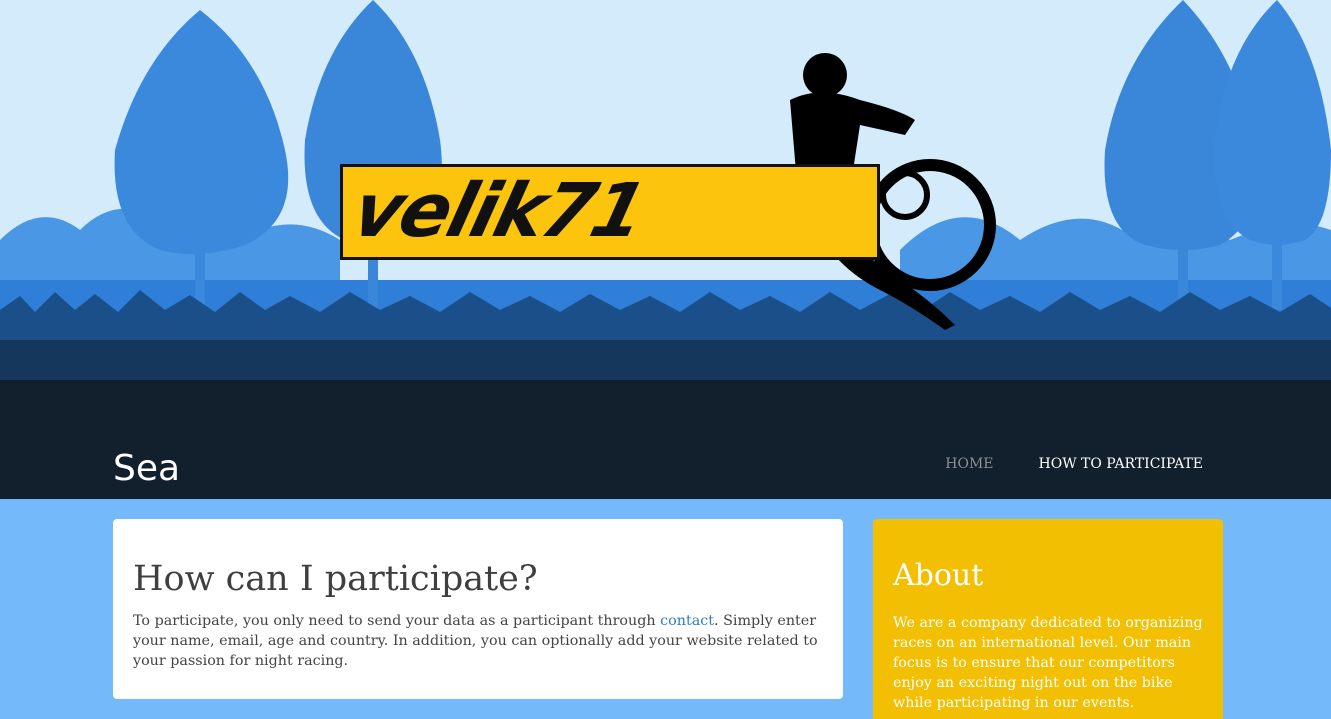 This screenshot has width=1331, height=719. What do you see at coordinates (335, 579) in the screenshot?
I see `page-heading: How can I participate?` at bounding box center [335, 579].